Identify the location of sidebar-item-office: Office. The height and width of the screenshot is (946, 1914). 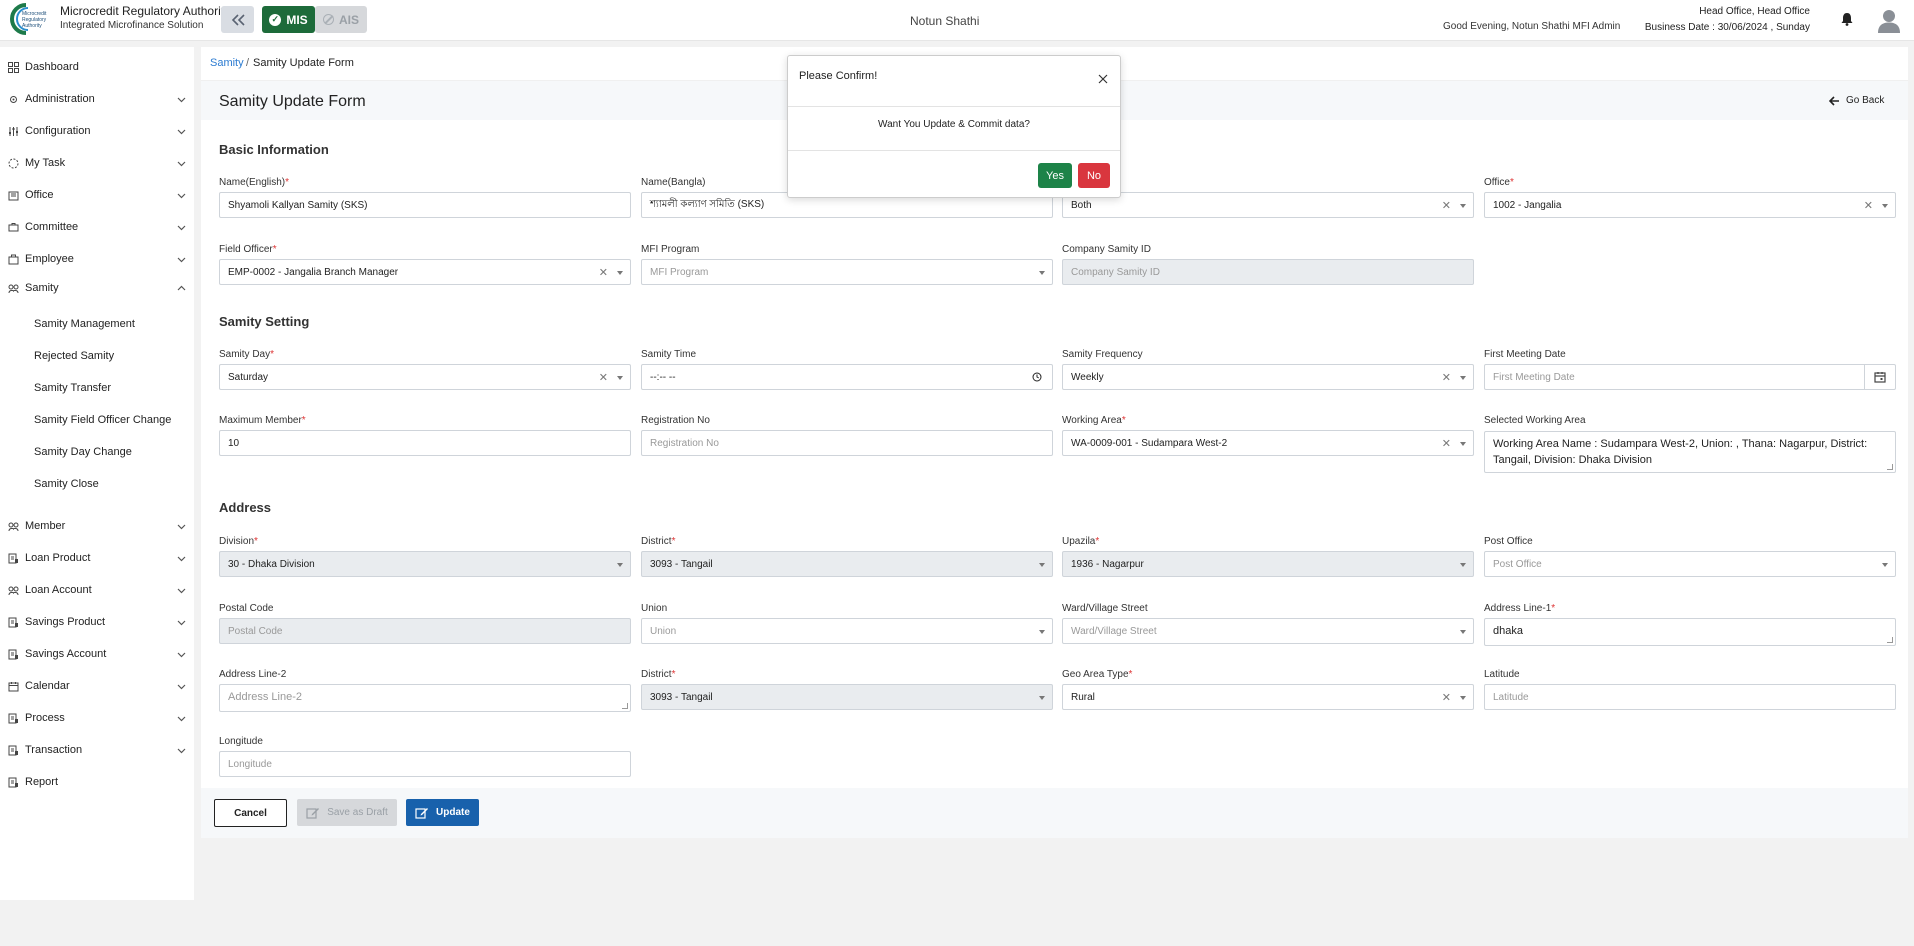
(97, 195).